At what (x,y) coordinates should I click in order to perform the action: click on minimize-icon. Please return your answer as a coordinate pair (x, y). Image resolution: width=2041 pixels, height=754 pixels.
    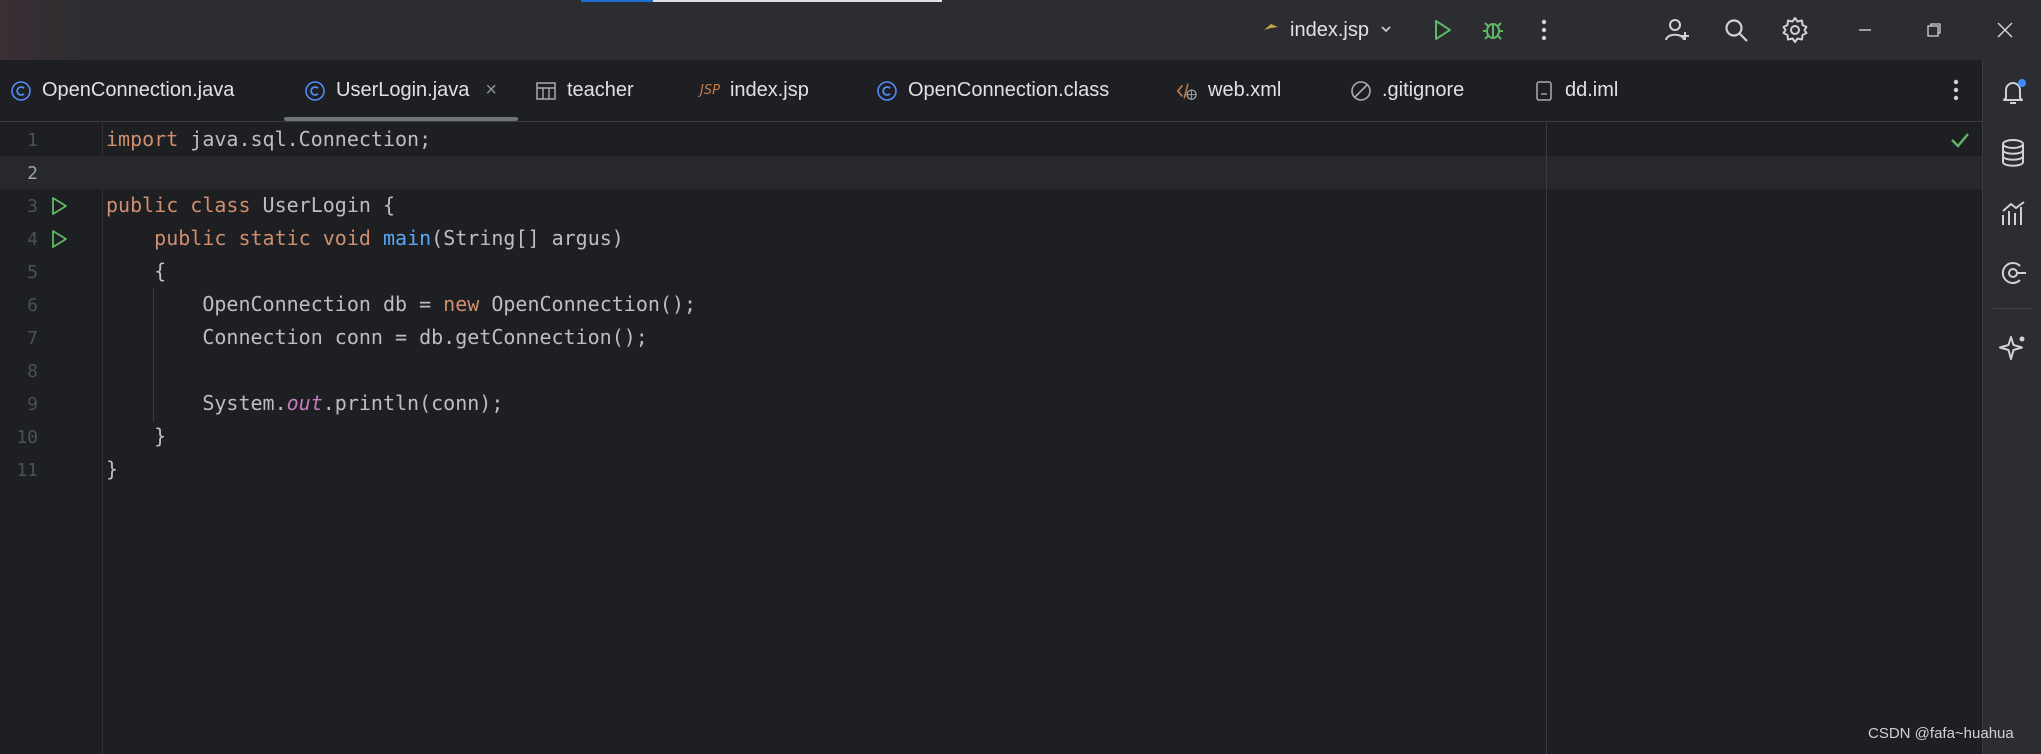
    Looking at the image, I should click on (1865, 30).